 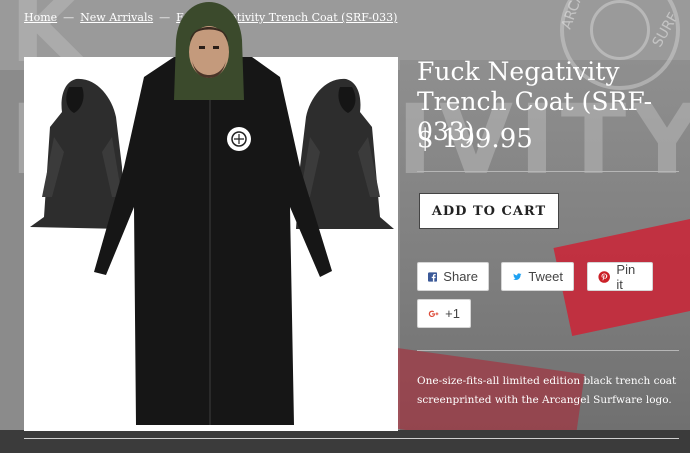 What do you see at coordinates (77, 153) in the screenshot?
I see `left-hooded-figure` at bounding box center [77, 153].